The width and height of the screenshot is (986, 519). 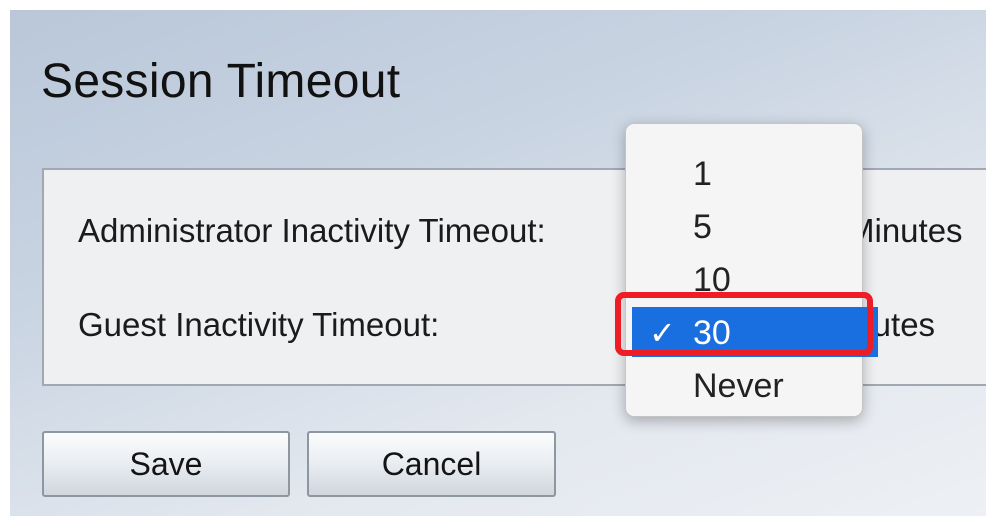 What do you see at coordinates (905, 230) in the screenshot?
I see `admin-timeout-units: Minutes` at bounding box center [905, 230].